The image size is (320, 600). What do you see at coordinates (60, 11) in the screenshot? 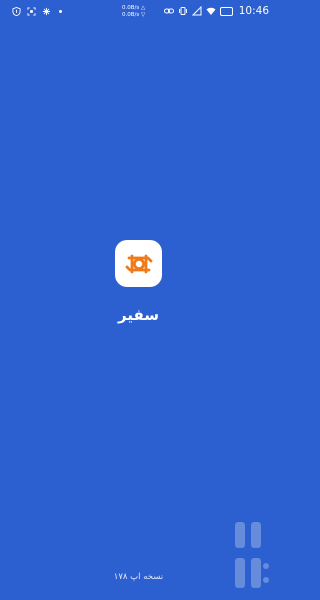
I see `notification-dot` at bounding box center [60, 11].